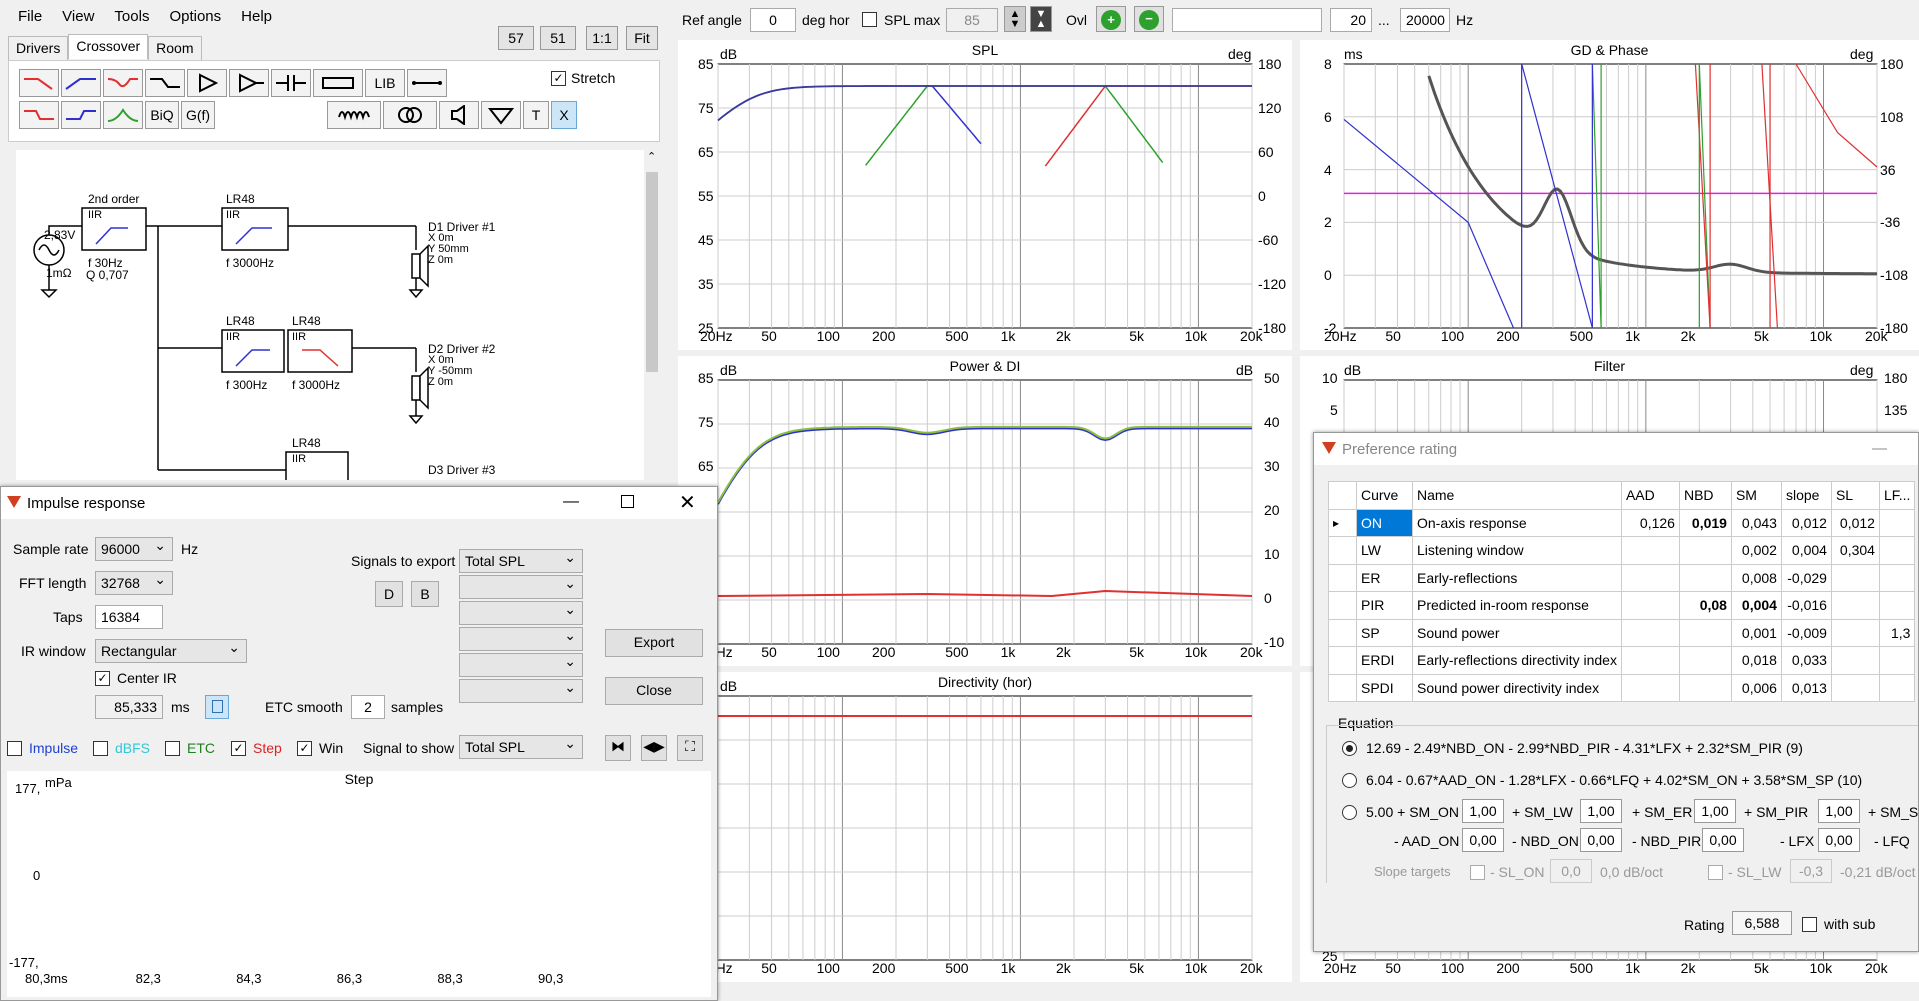 This screenshot has width=1919, height=1001. What do you see at coordinates (1811, 871) in the screenshot?
I see `sl-lw-input: -0,3` at bounding box center [1811, 871].